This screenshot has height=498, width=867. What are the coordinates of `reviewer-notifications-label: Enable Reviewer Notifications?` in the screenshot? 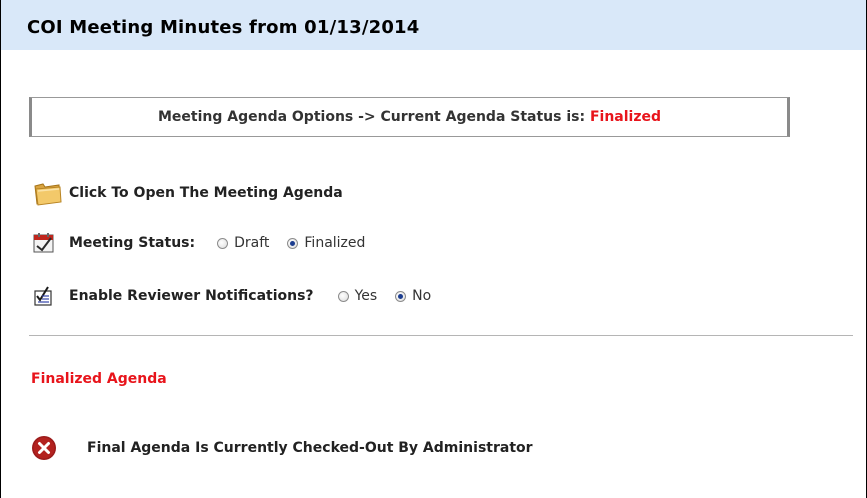 It's located at (191, 296).